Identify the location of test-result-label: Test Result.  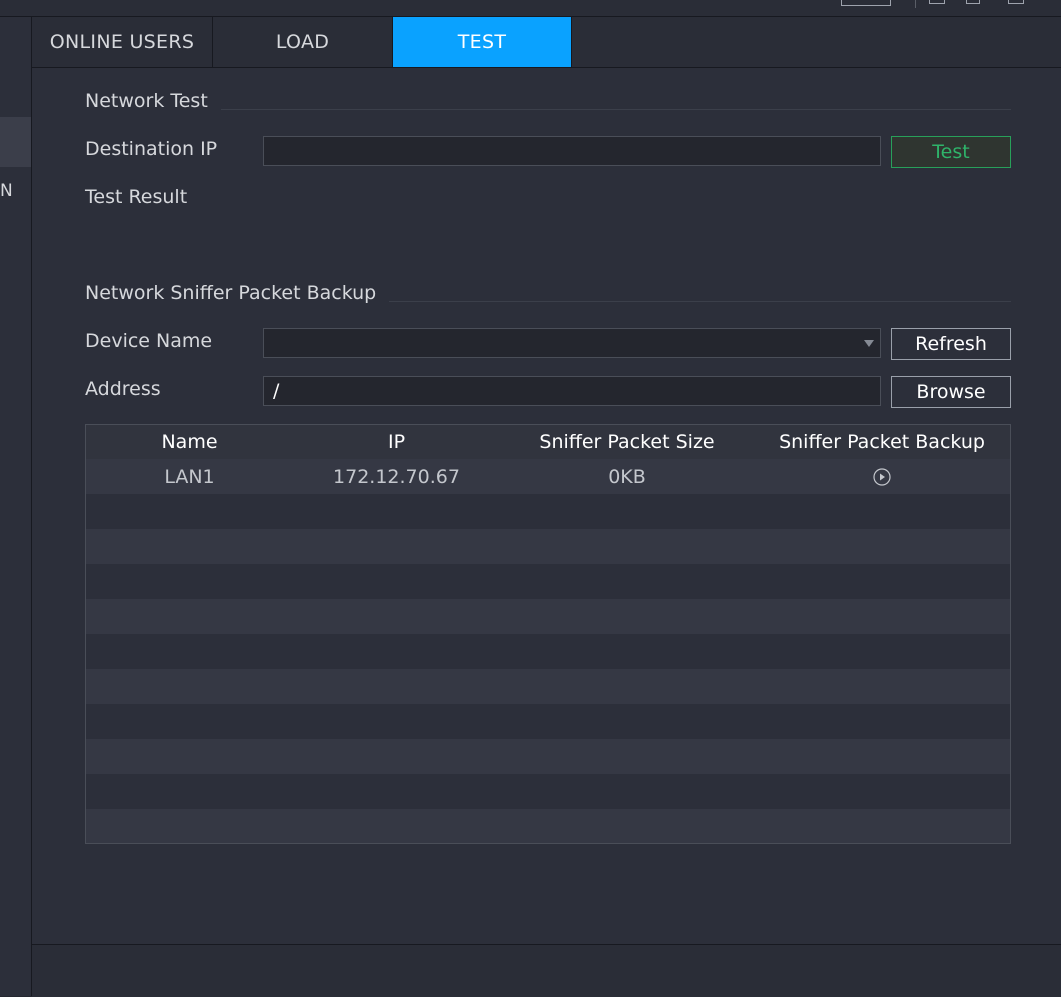
(136, 197).